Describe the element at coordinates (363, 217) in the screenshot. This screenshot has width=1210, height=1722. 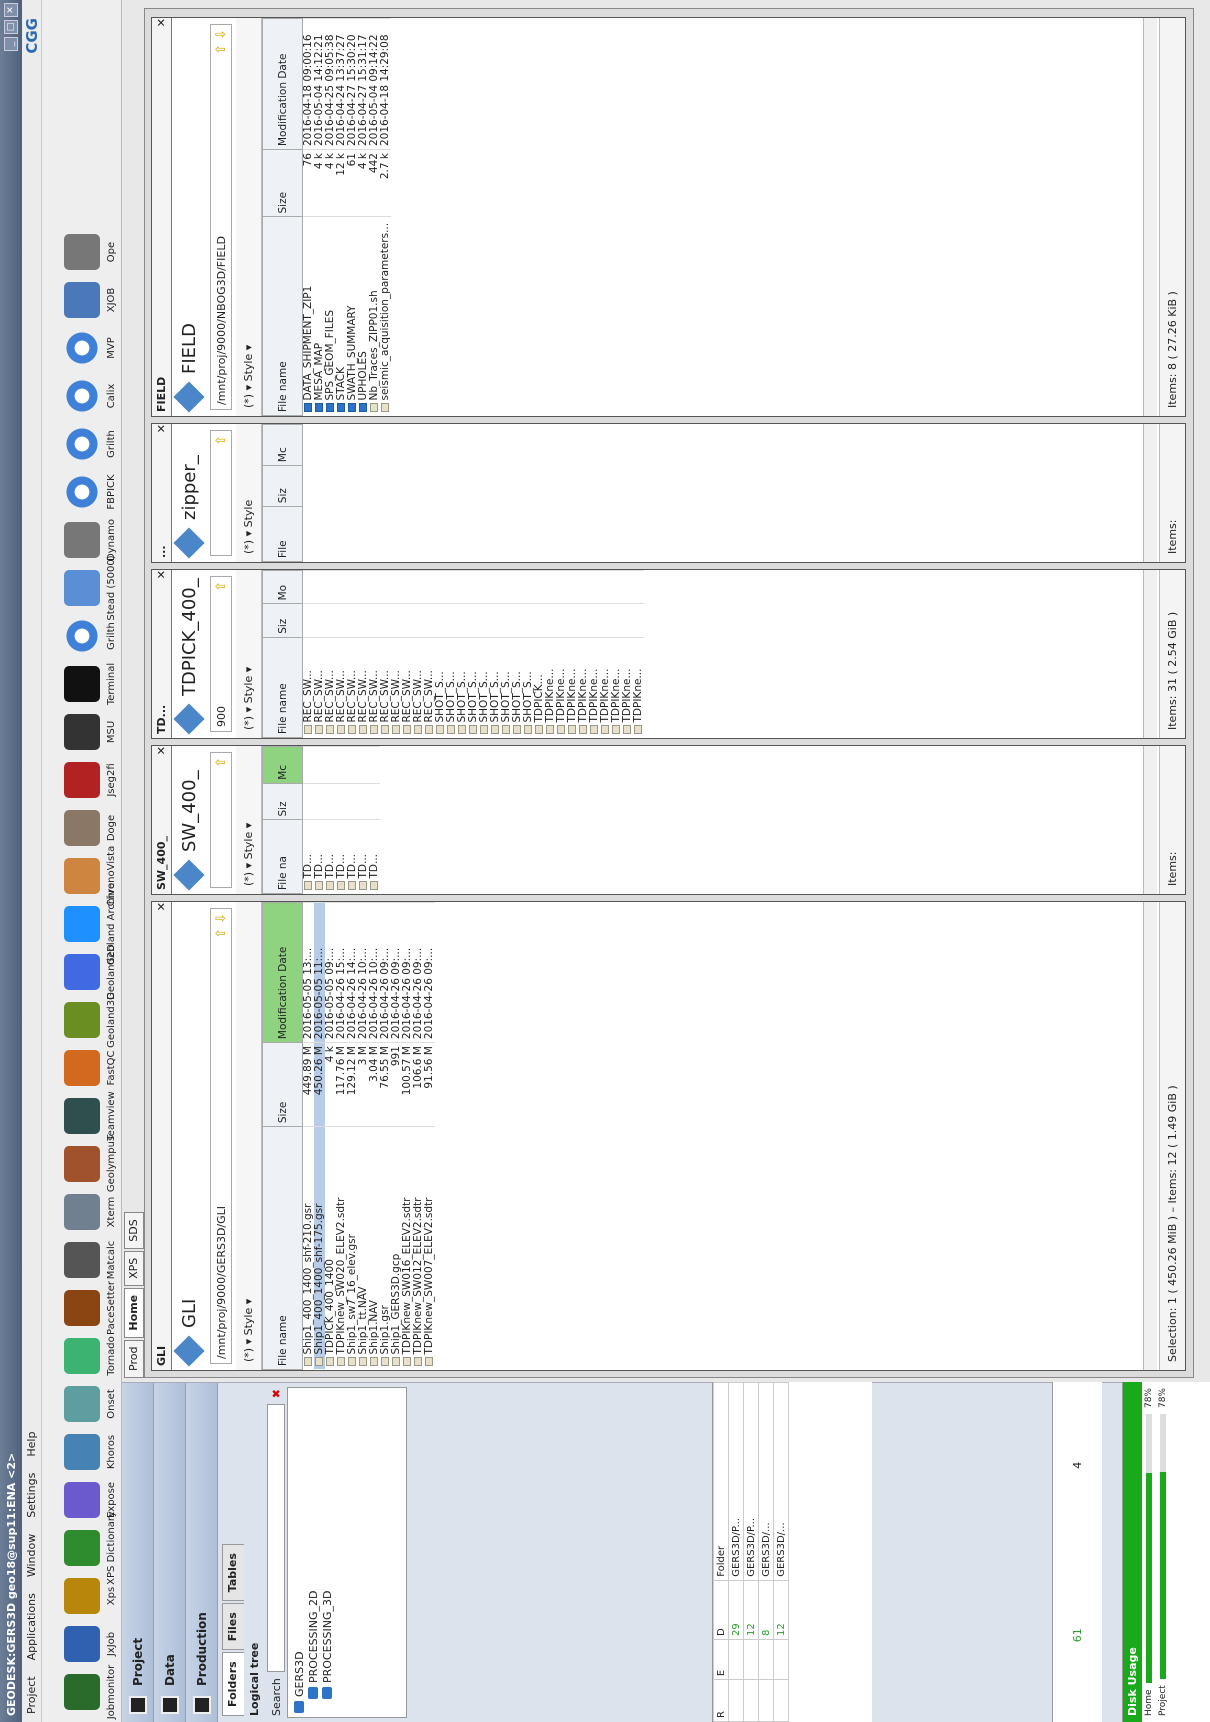
I see `table-row: UPHOLES 4 k 2016-04-27 15:31:17` at that location.